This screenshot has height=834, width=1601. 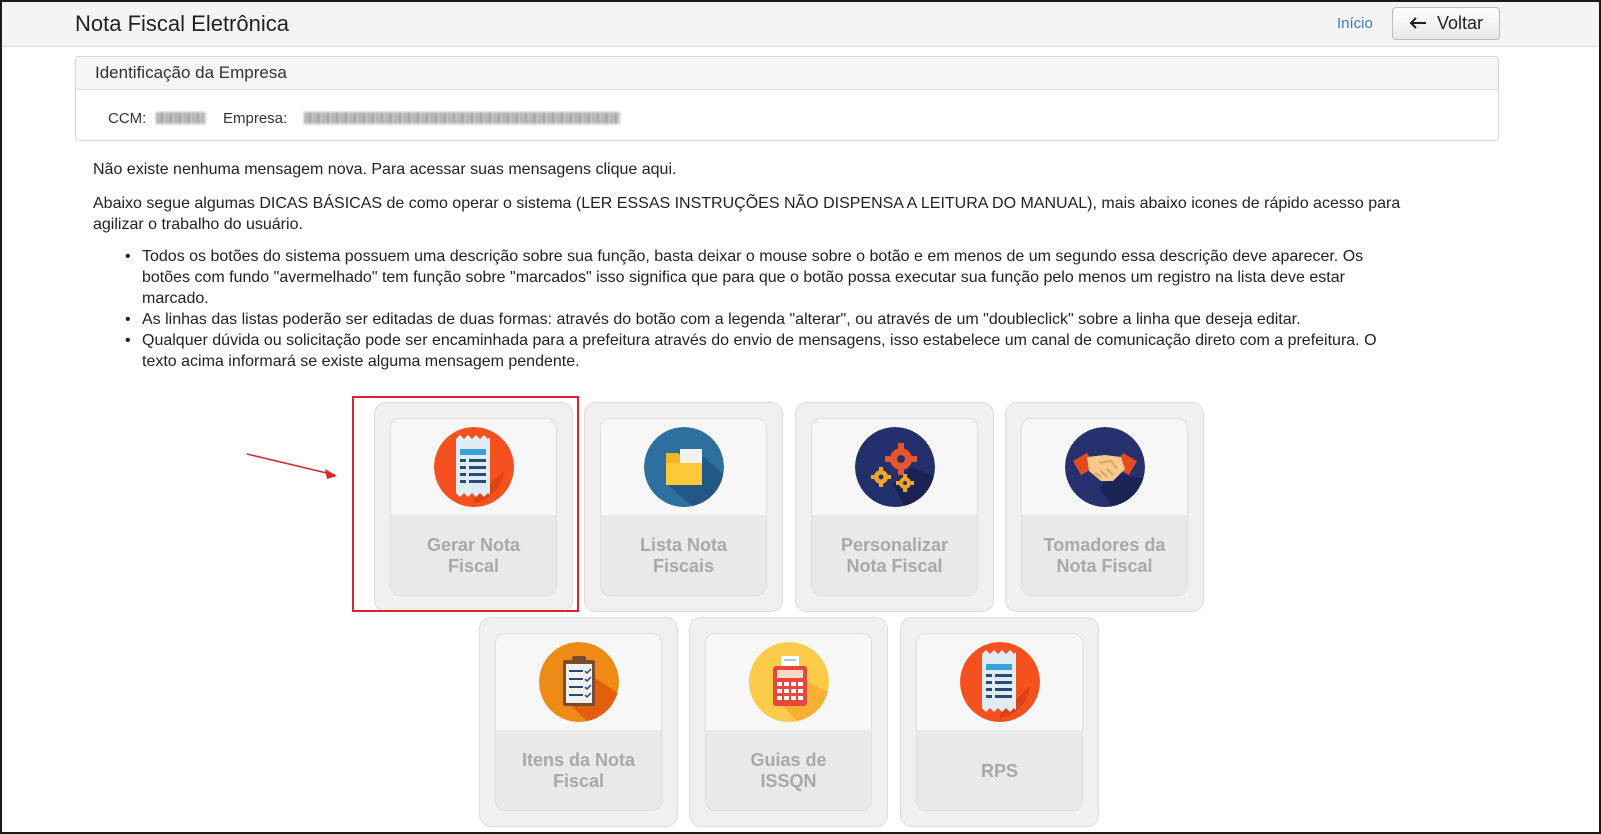 I want to click on company-panel-title: Identificação da Empresa, so click(x=787, y=73).